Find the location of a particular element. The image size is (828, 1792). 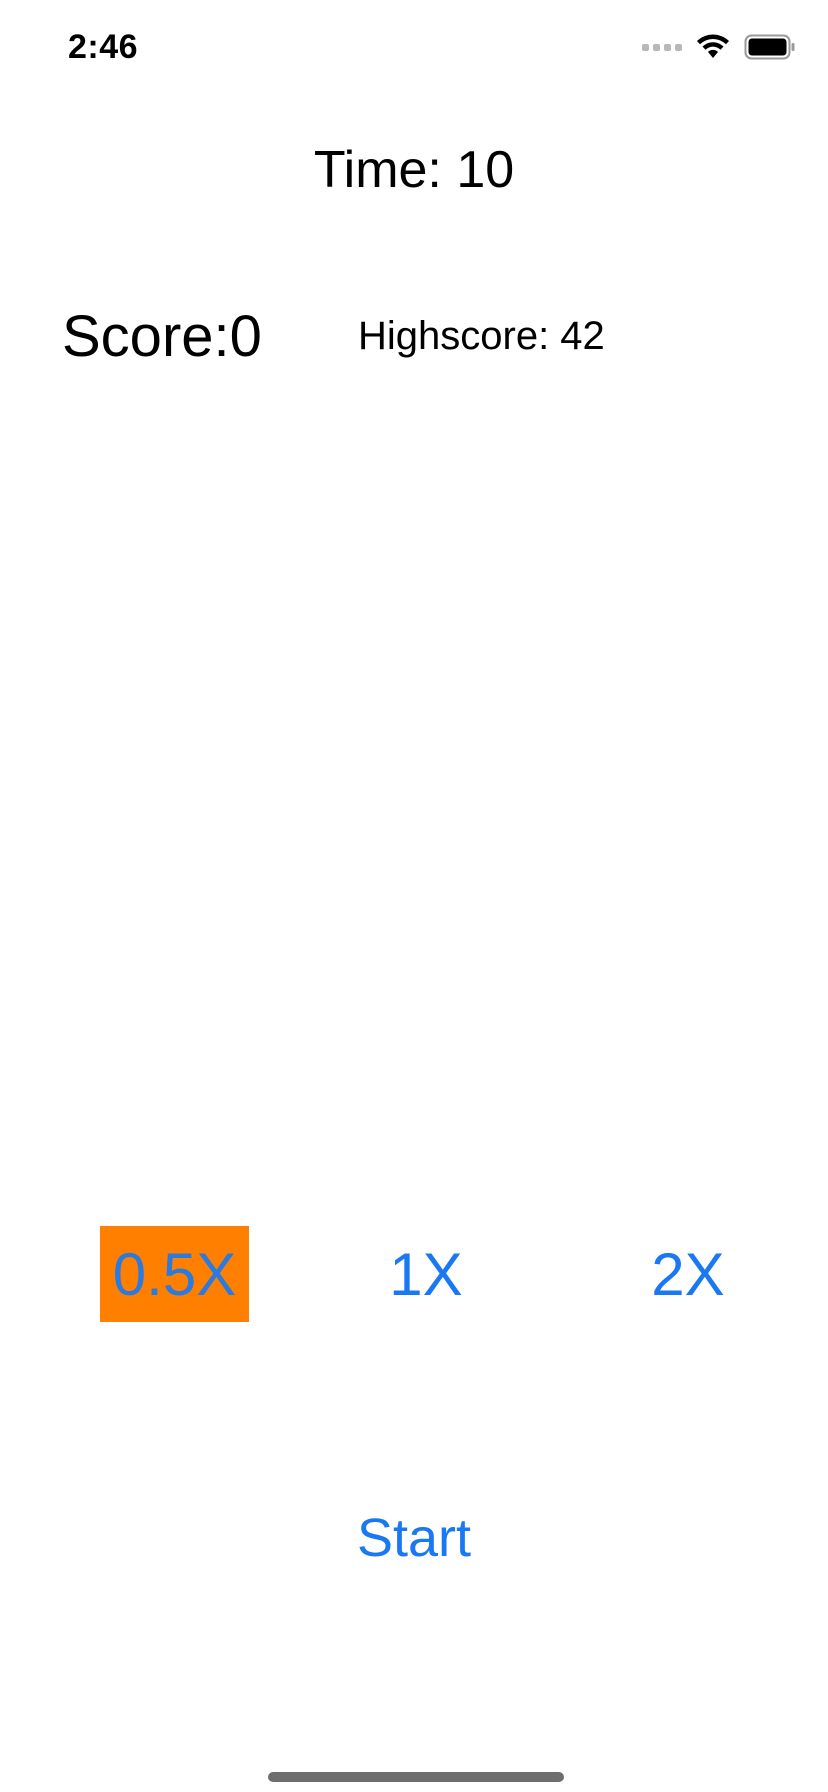

status-time: 2:46 is located at coordinates (103, 47).